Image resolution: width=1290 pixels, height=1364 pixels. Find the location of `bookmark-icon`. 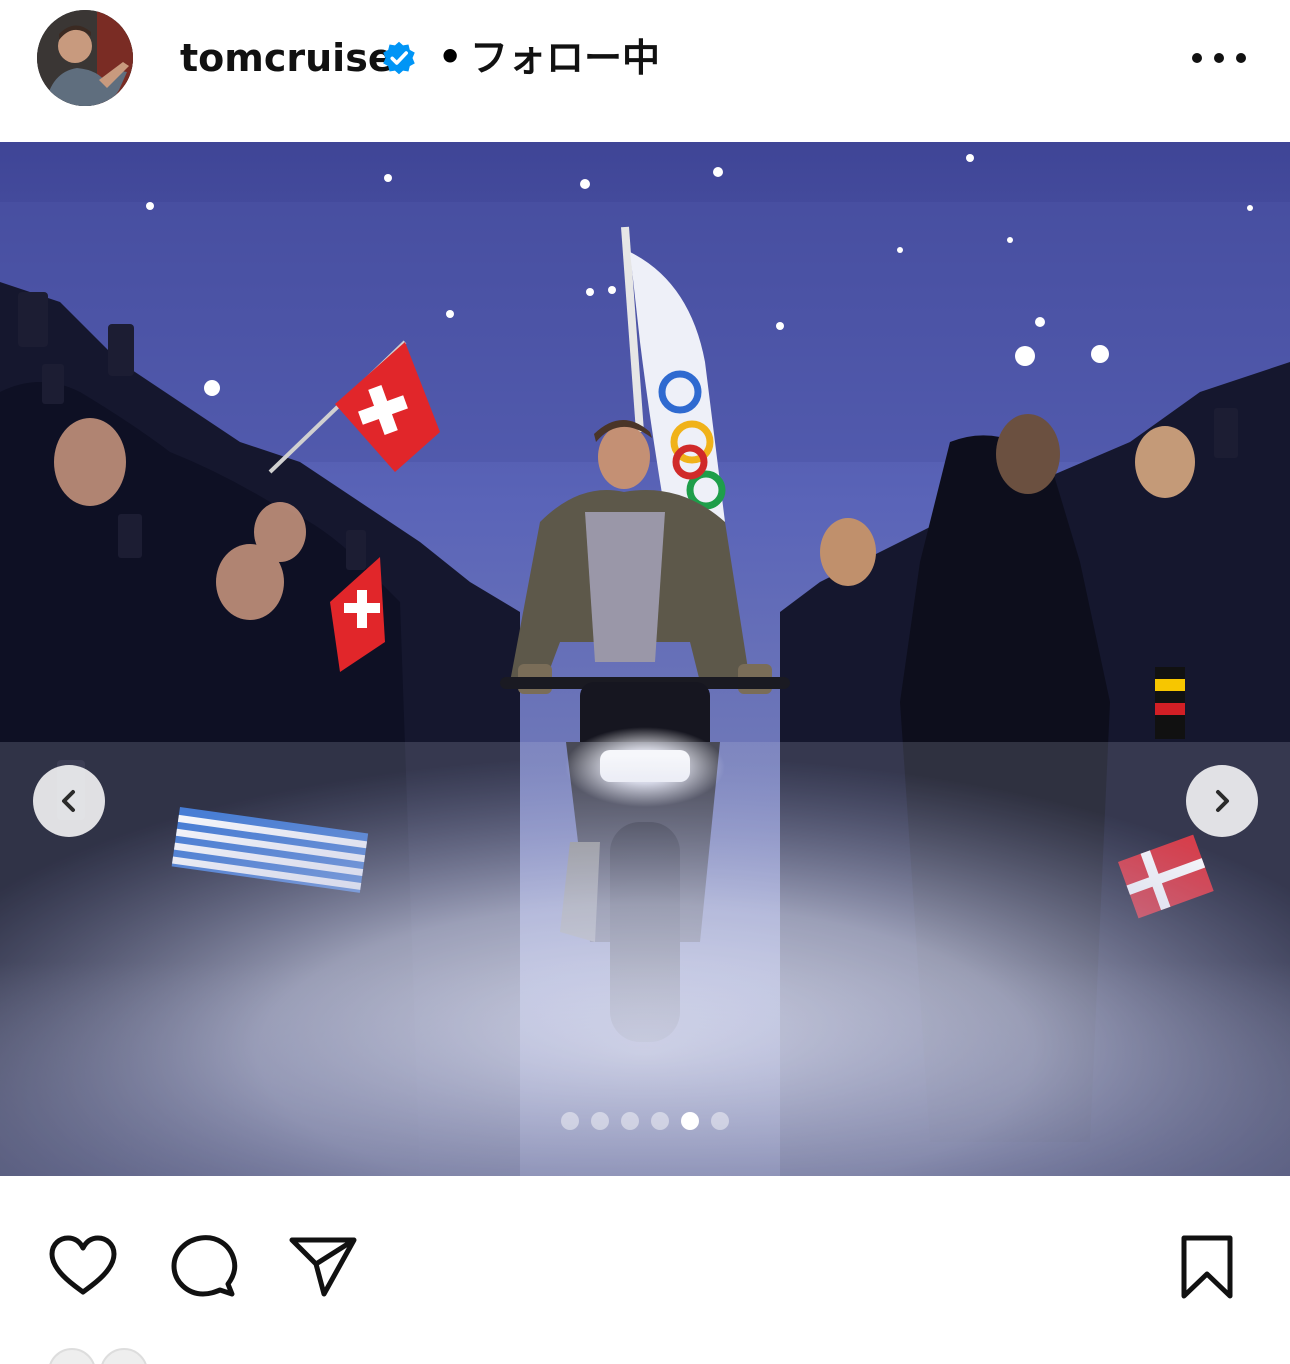

bookmark-icon is located at coordinates (1207, 1267).